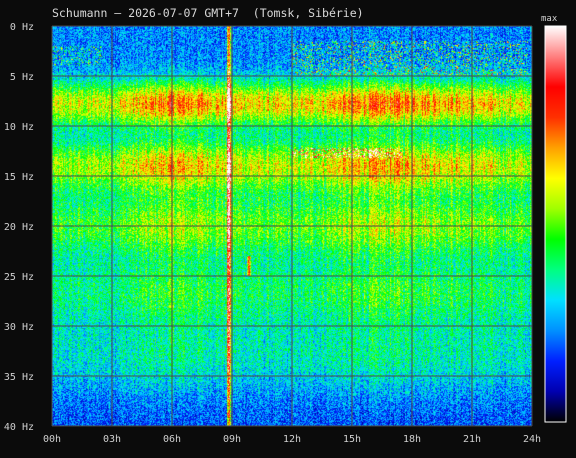 Image resolution: width=576 pixels, height=458 pixels. What do you see at coordinates (19, 377) in the screenshot?
I see `y-tick-label: 35 Hz` at bounding box center [19, 377].